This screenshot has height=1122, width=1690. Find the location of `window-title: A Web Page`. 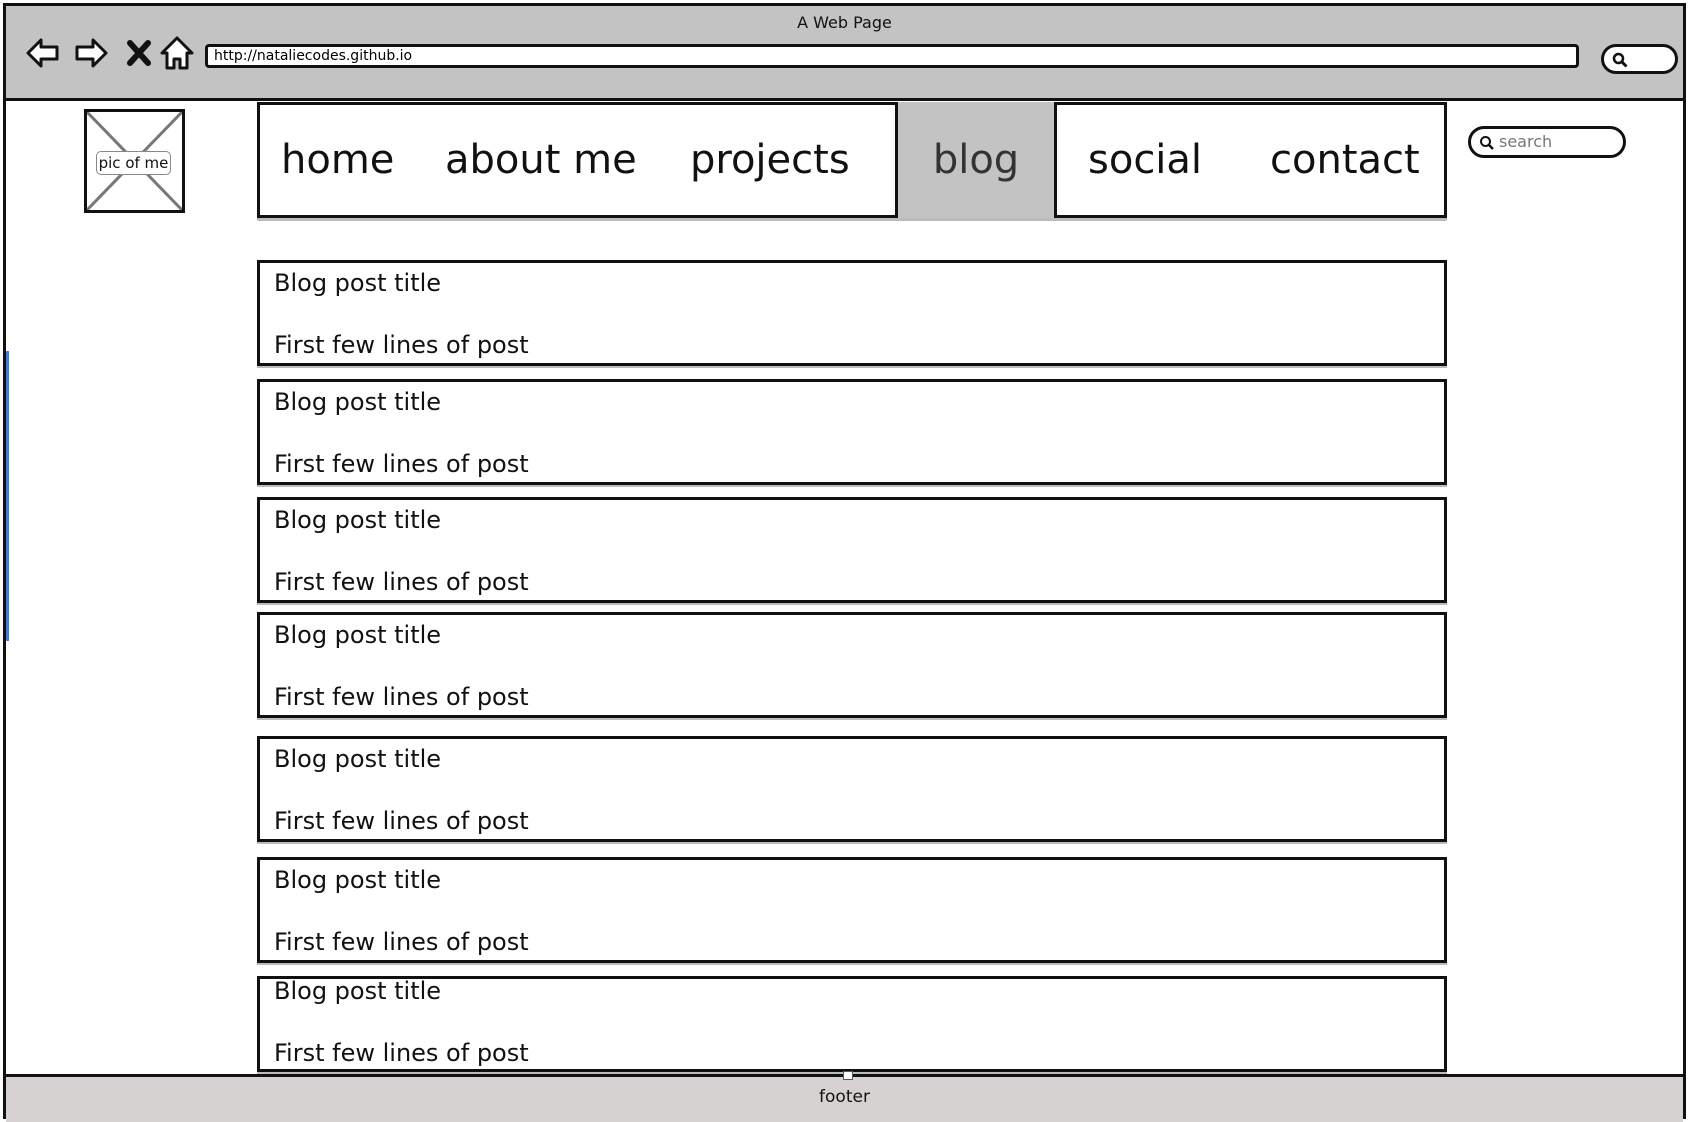

window-title: A Web Page is located at coordinates (844, 22).